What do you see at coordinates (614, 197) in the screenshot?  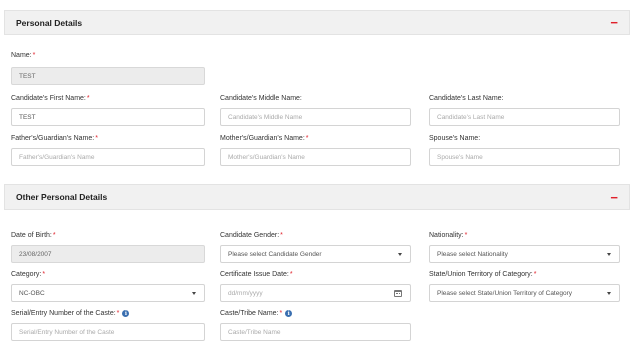 I see `collapse-other-button: −` at bounding box center [614, 197].